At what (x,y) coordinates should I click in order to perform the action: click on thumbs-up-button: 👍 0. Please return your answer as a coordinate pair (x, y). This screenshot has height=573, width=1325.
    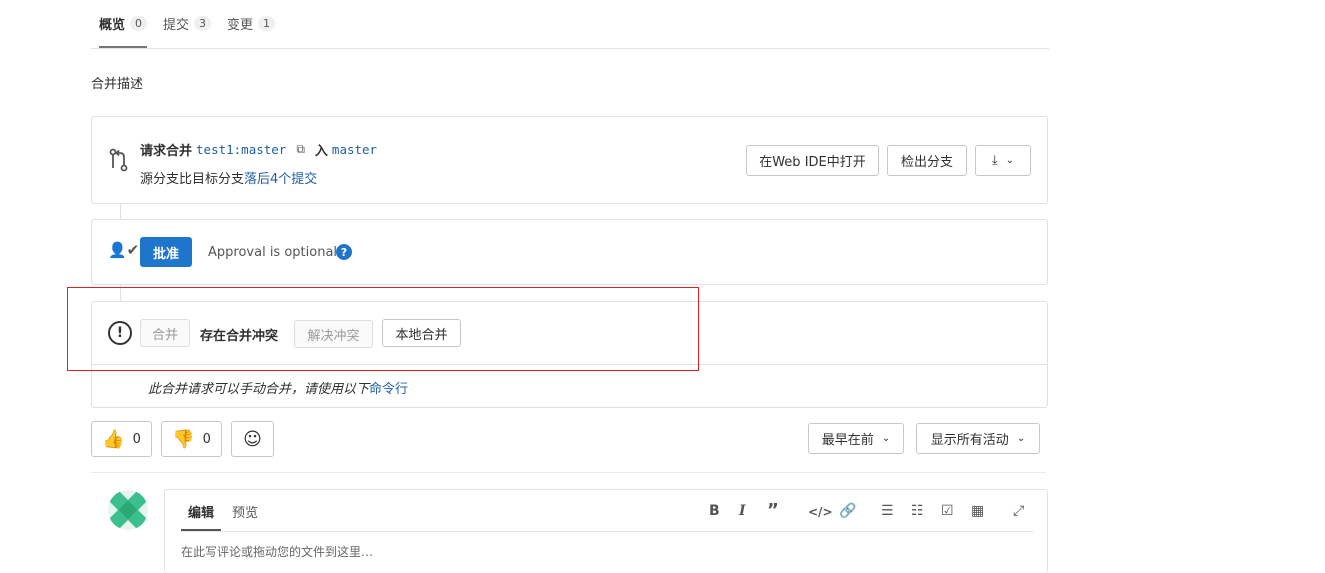
    Looking at the image, I should click on (121, 439).